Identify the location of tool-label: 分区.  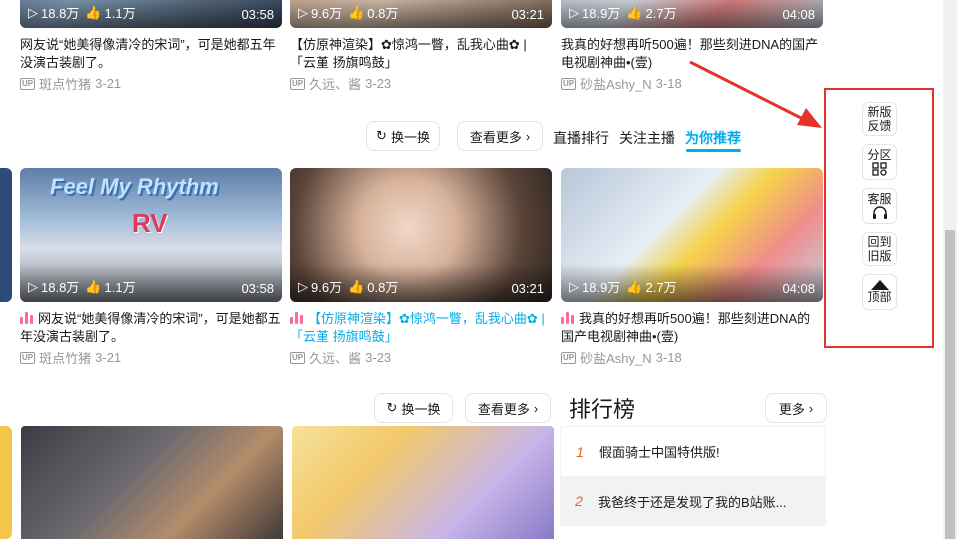
(879, 155).